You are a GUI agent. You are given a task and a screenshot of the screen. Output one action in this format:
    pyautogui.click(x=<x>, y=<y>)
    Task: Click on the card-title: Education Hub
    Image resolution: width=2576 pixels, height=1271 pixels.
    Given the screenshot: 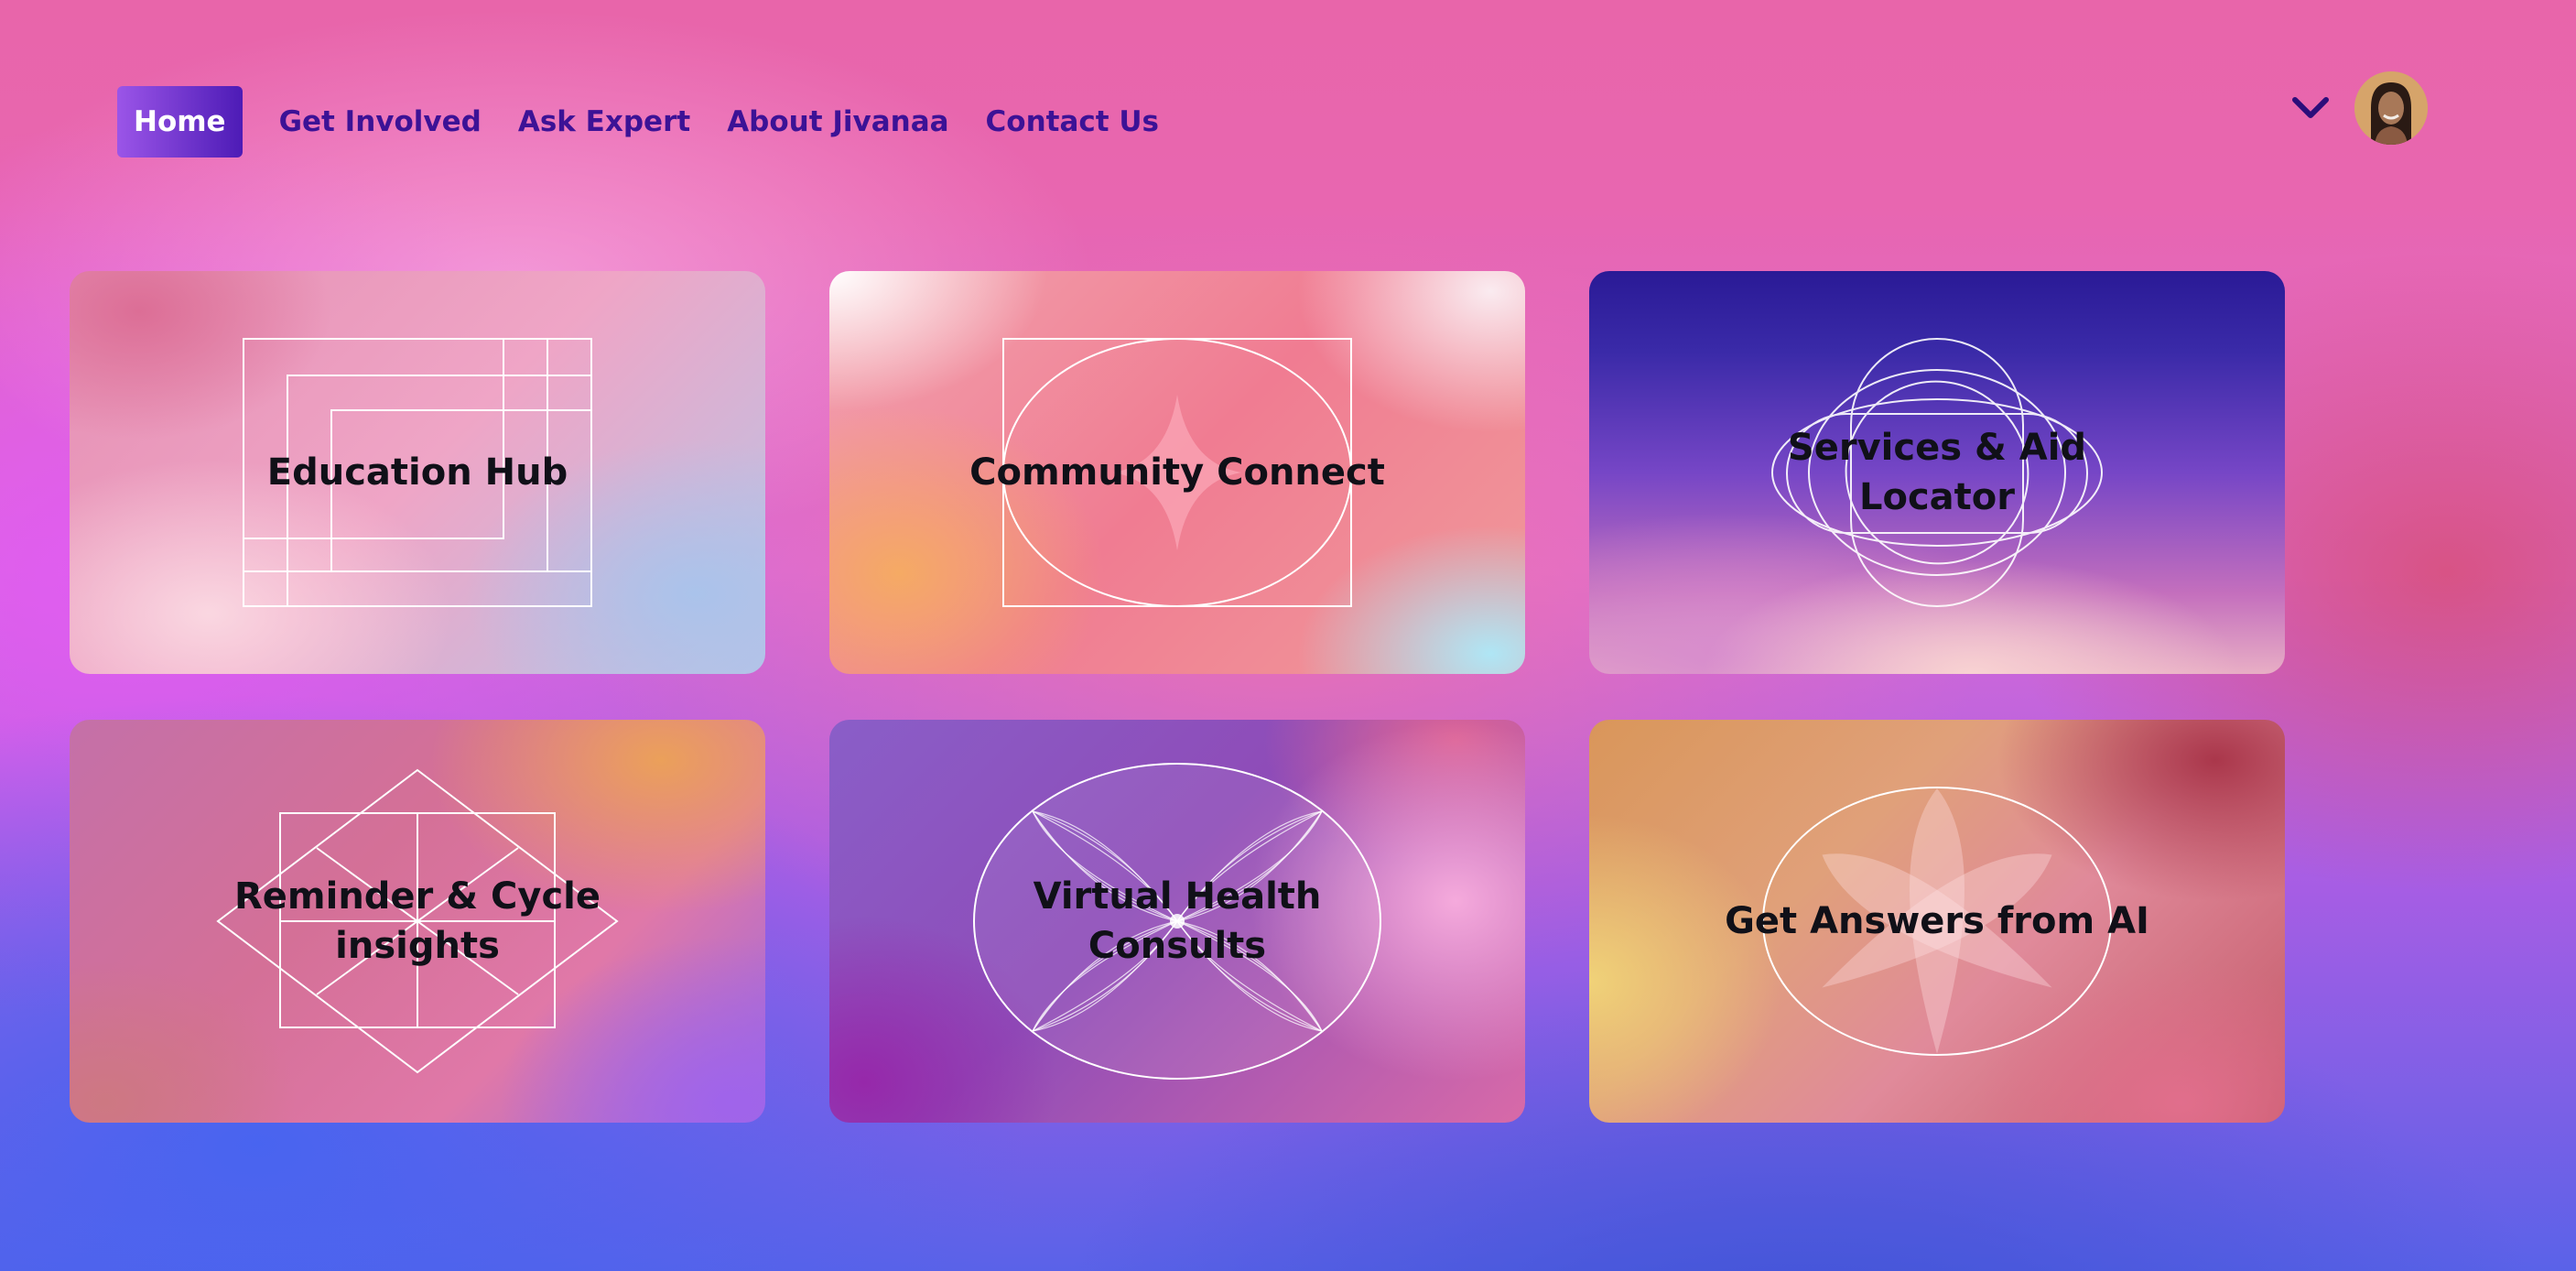 What is the action you would take?
    pyautogui.click(x=417, y=472)
    